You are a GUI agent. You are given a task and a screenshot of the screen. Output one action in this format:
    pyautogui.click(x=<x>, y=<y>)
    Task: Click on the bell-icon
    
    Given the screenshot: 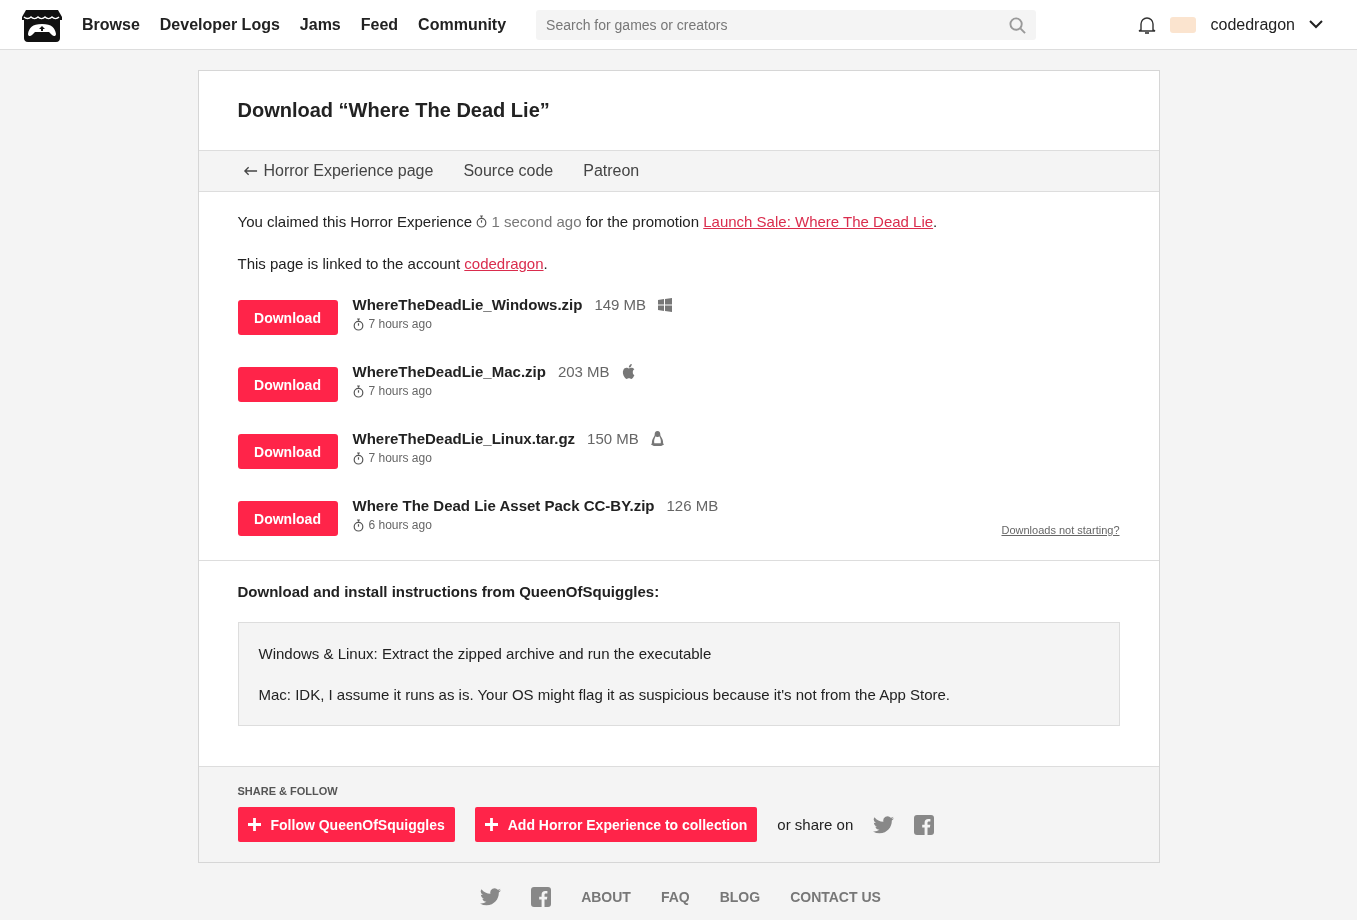 What is the action you would take?
    pyautogui.click(x=1147, y=24)
    